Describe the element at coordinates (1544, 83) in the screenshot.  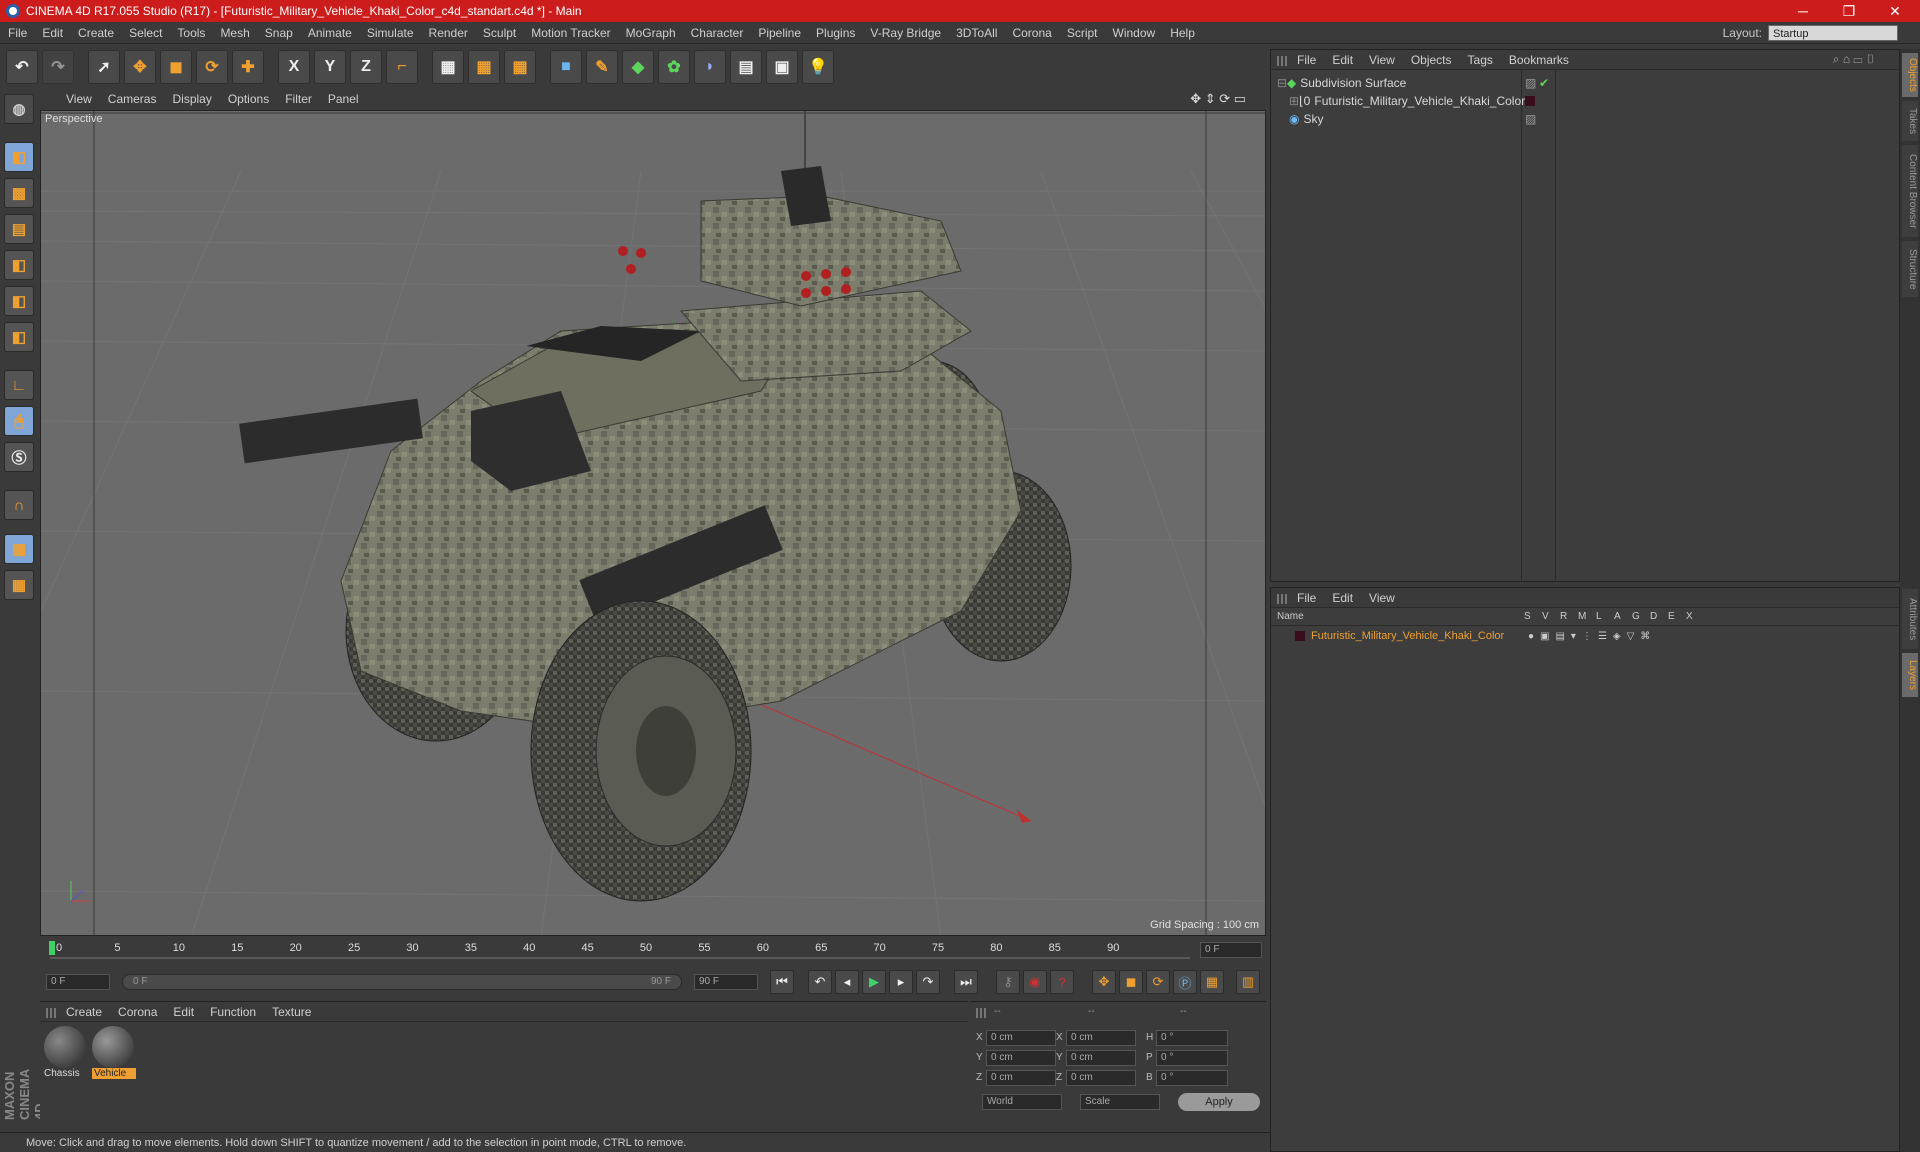
I see `enabled-check-icon: ✔` at that location.